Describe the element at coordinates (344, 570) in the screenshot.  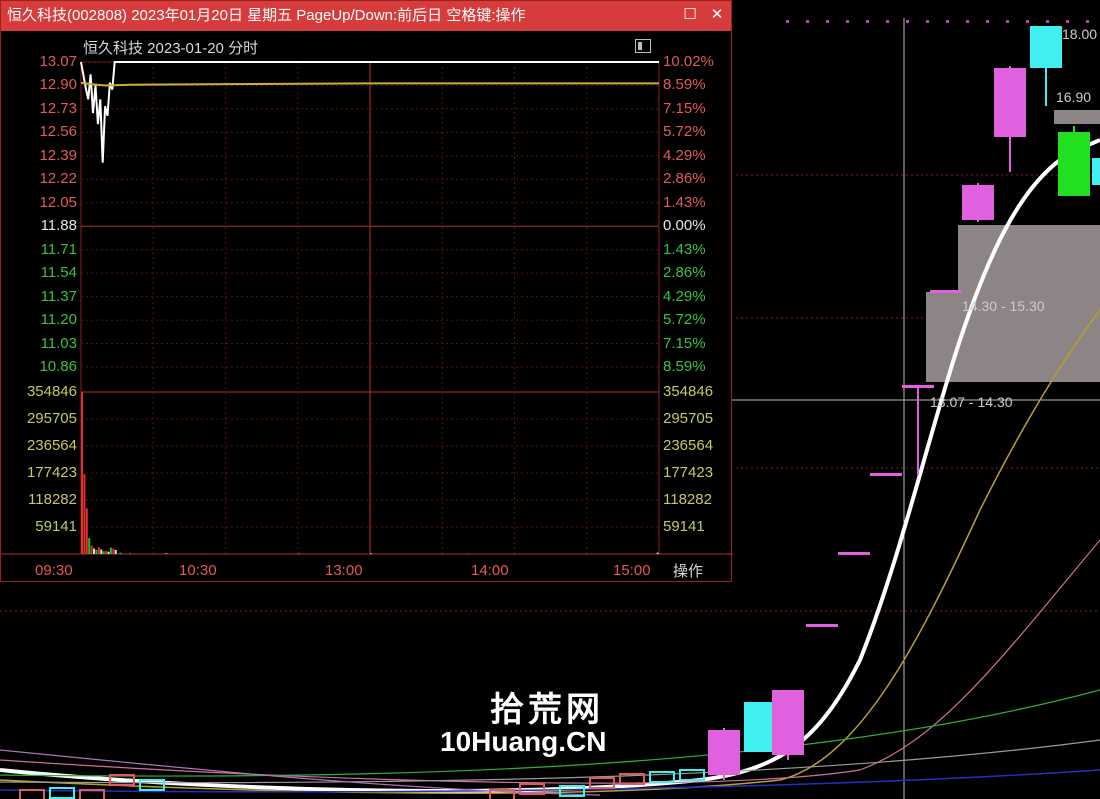
I see `time-tick-label: 13:00` at that location.